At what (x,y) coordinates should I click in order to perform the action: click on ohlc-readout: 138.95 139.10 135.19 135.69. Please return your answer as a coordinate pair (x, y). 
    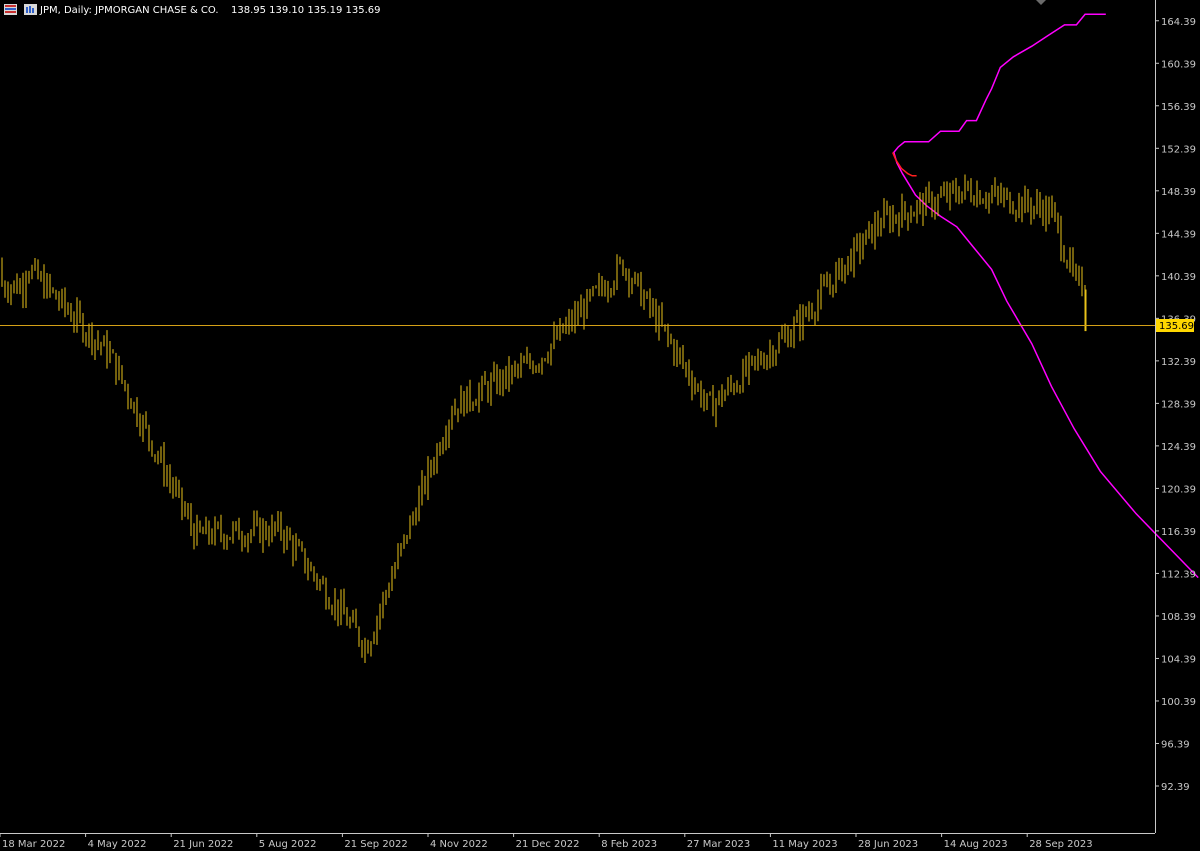
    Looking at the image, I should click on (306, 10).